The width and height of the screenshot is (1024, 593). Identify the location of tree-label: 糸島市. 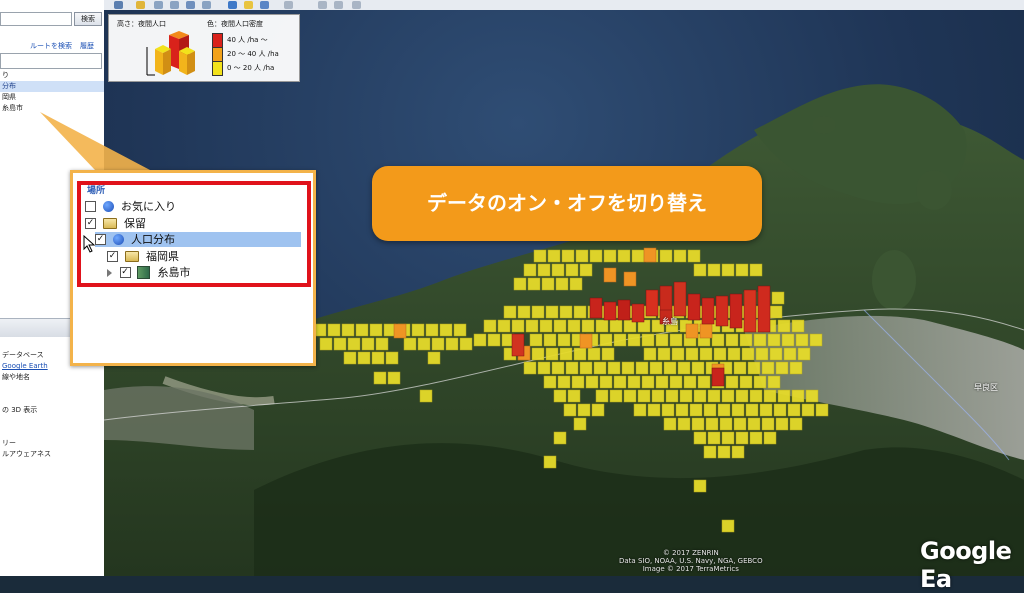
(174, 272).